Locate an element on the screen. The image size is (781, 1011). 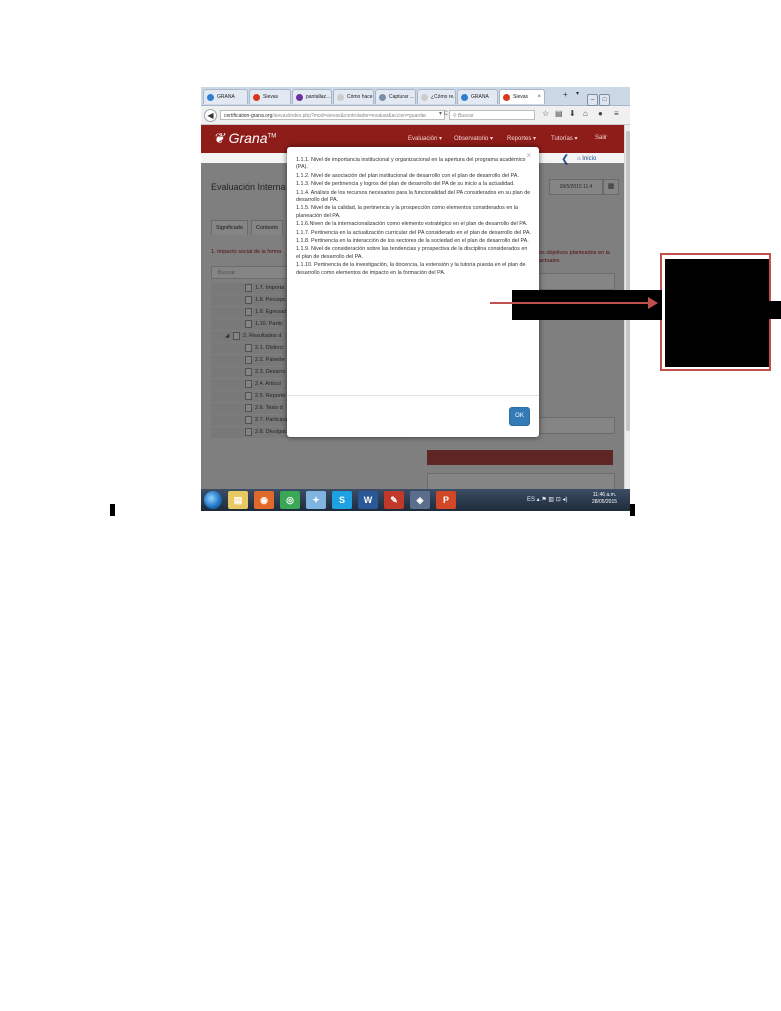
menu-icon: ≡ is located at coordinates (616, 113).